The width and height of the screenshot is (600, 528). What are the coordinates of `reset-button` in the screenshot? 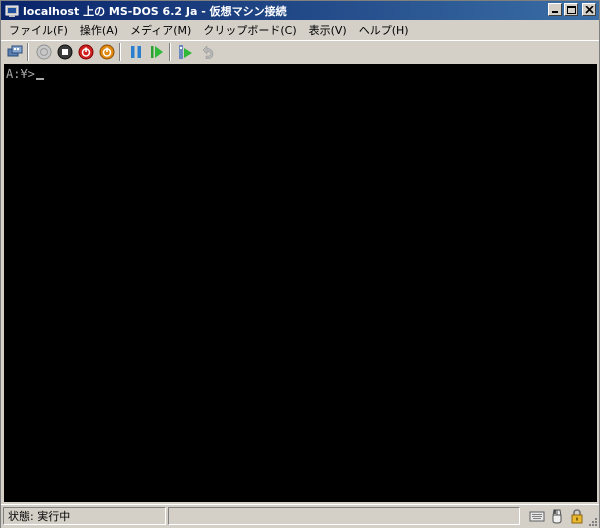 It's located at (157, 52).